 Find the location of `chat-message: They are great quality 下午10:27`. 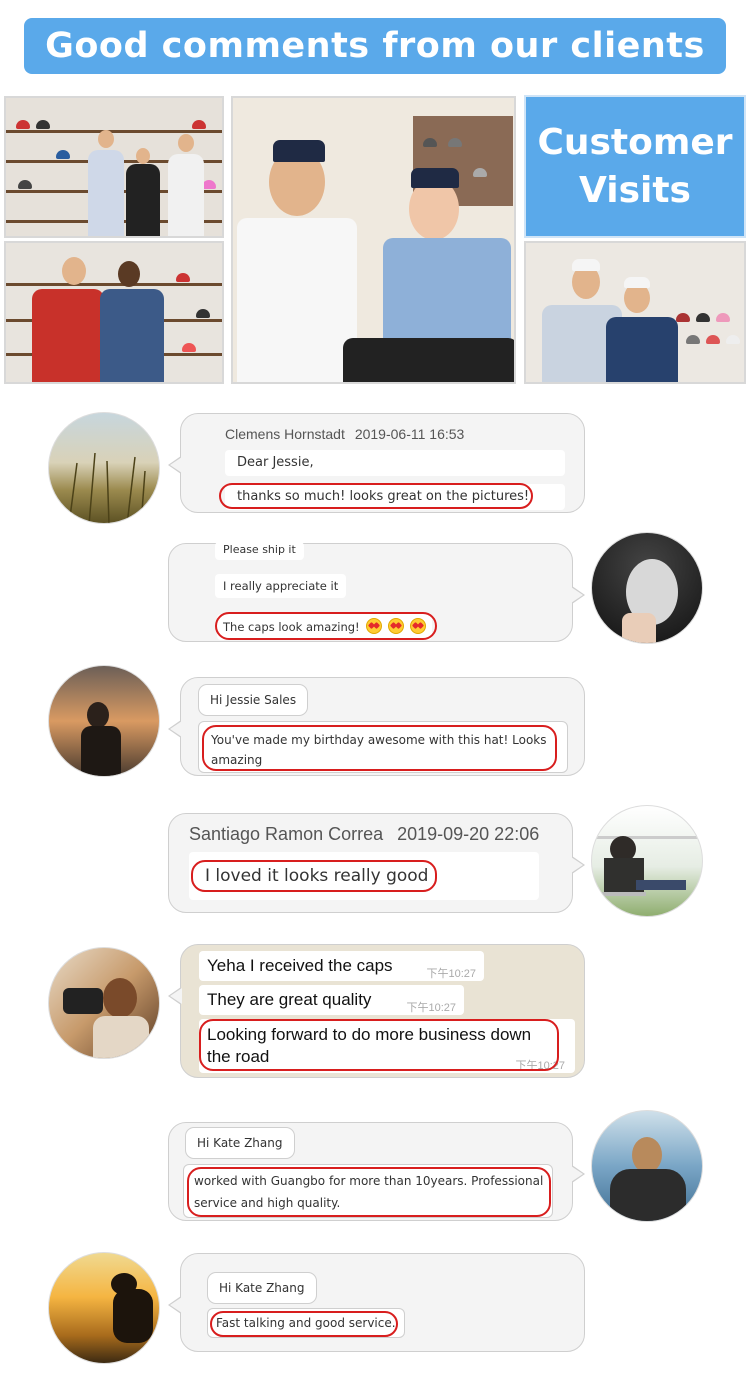

chat-message: They are great quality 下午10:27 is located at coordinates (331, 1000).